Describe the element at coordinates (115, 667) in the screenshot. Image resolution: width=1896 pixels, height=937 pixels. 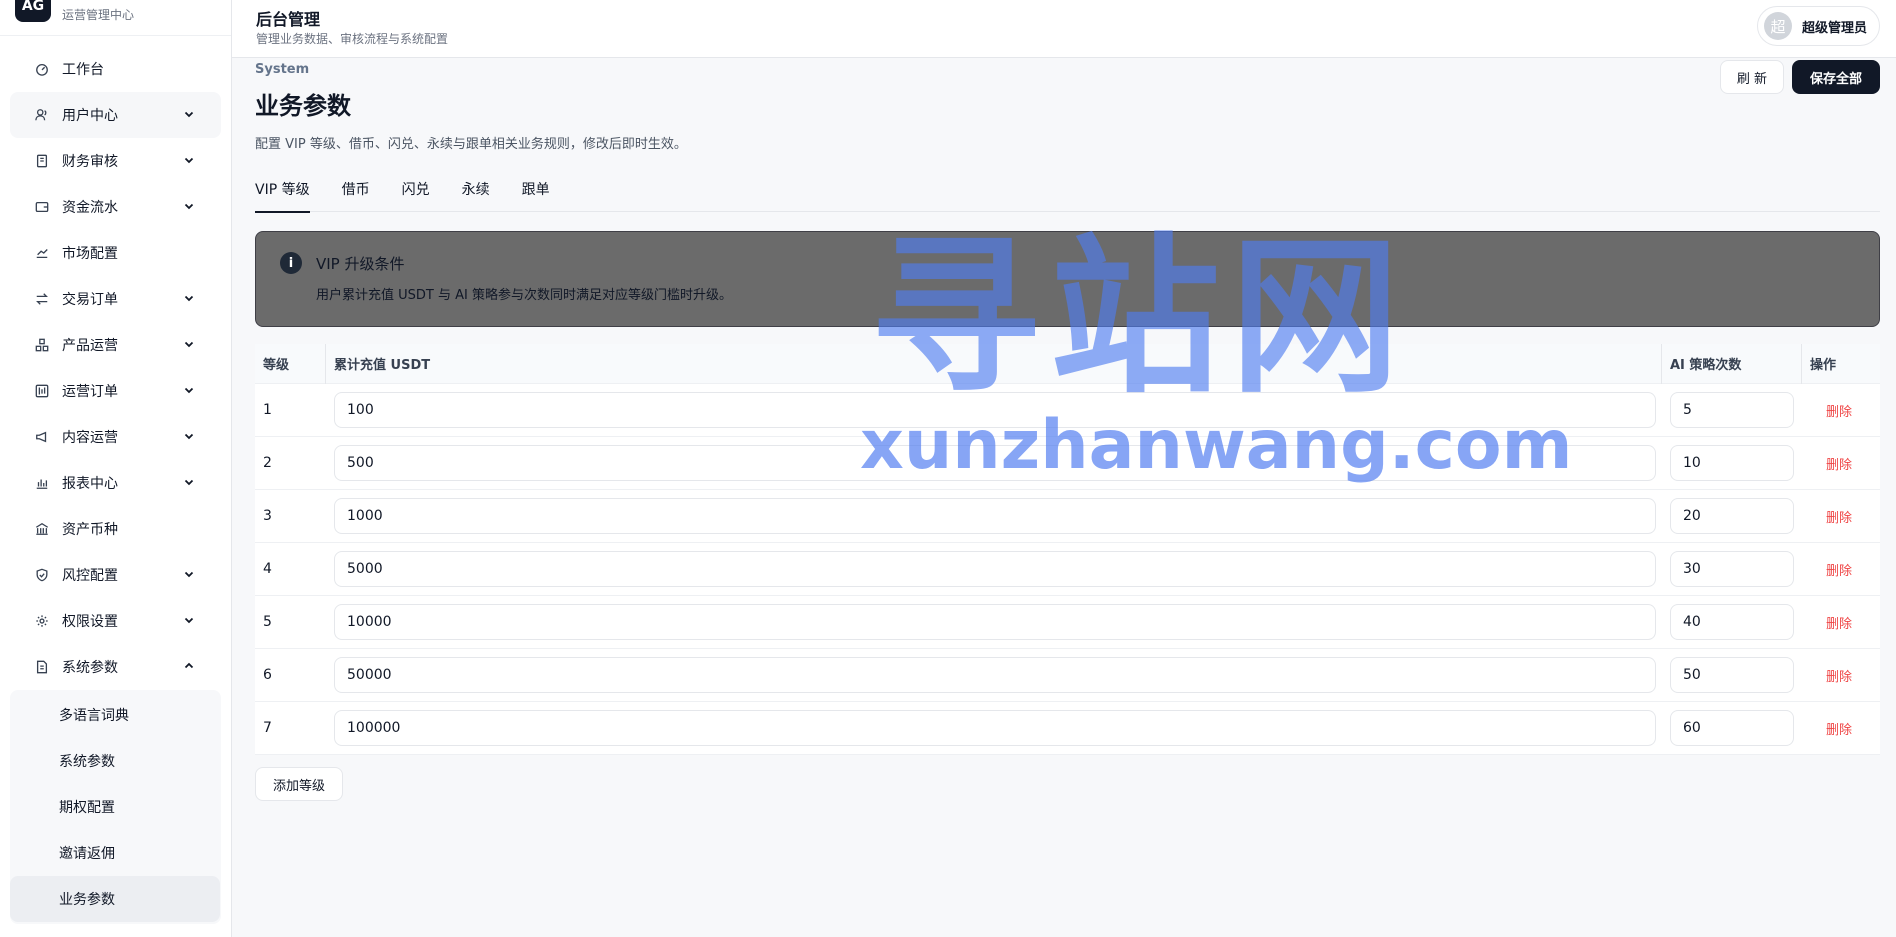
I see `sidebar-item: 系统参数` at that location.